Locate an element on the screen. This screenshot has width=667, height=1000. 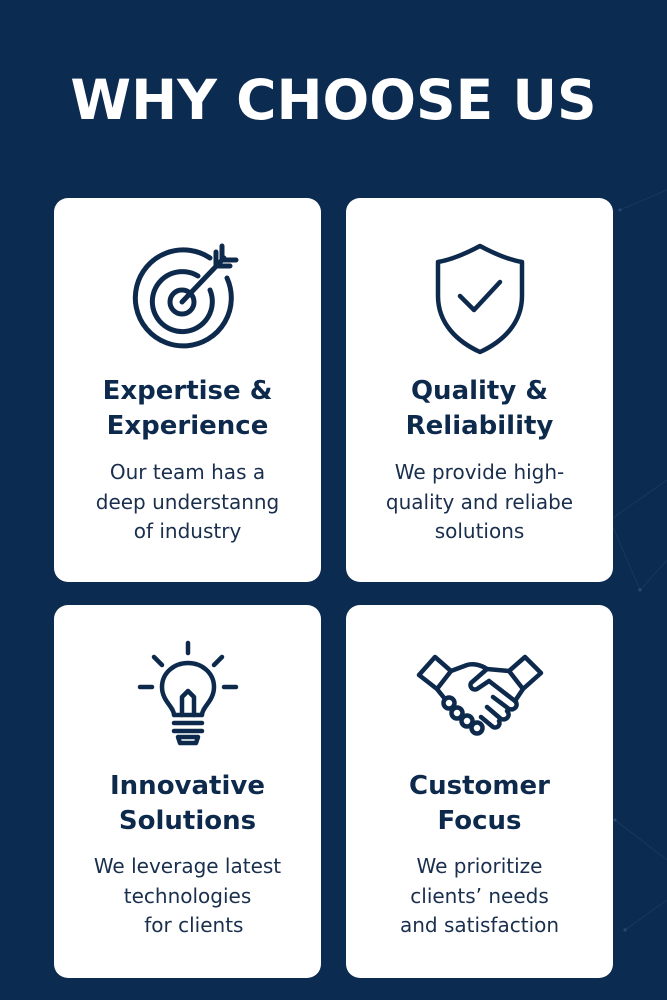
card-title: Innovative Solutions is located at coordinates (187, 803).